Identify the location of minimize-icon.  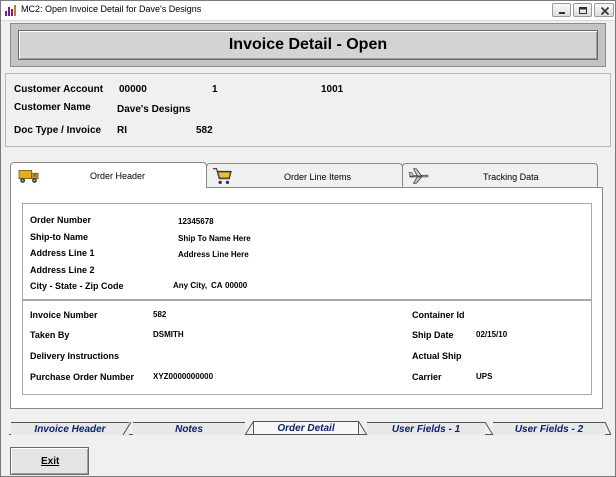
(562, 13).